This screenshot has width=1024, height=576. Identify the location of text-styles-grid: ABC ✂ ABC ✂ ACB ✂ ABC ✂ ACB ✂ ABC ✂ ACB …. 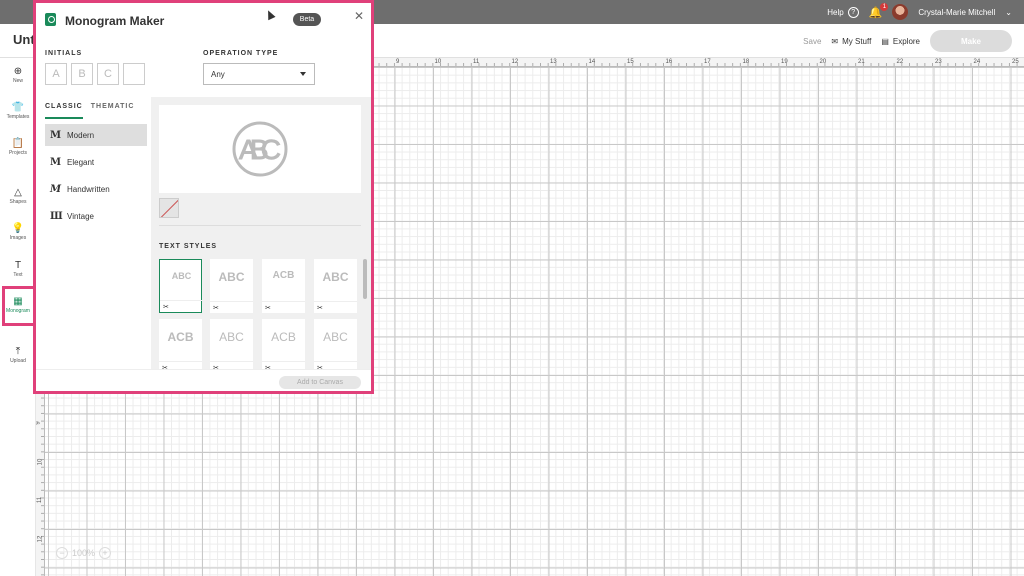
(259, 314).